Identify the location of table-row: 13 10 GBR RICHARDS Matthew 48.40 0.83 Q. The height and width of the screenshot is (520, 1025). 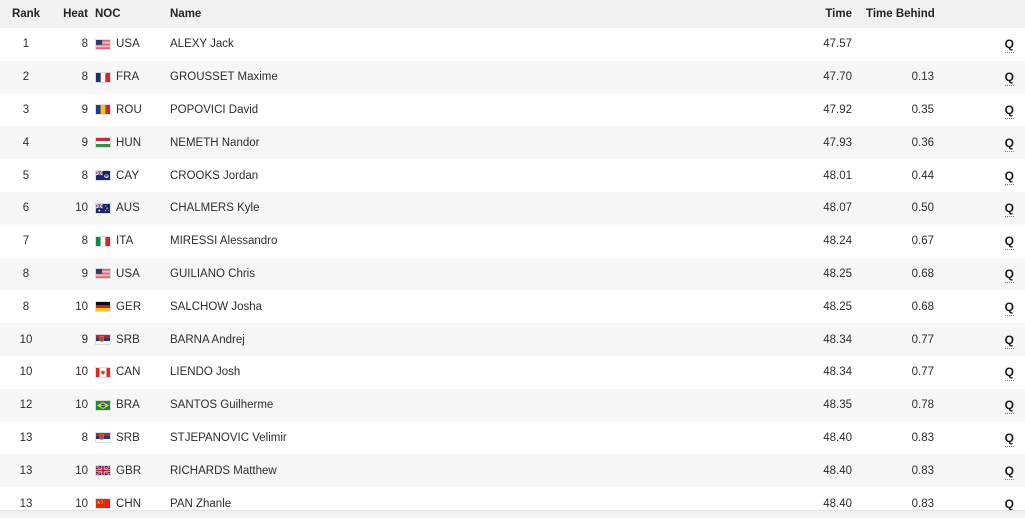
(512, 471).